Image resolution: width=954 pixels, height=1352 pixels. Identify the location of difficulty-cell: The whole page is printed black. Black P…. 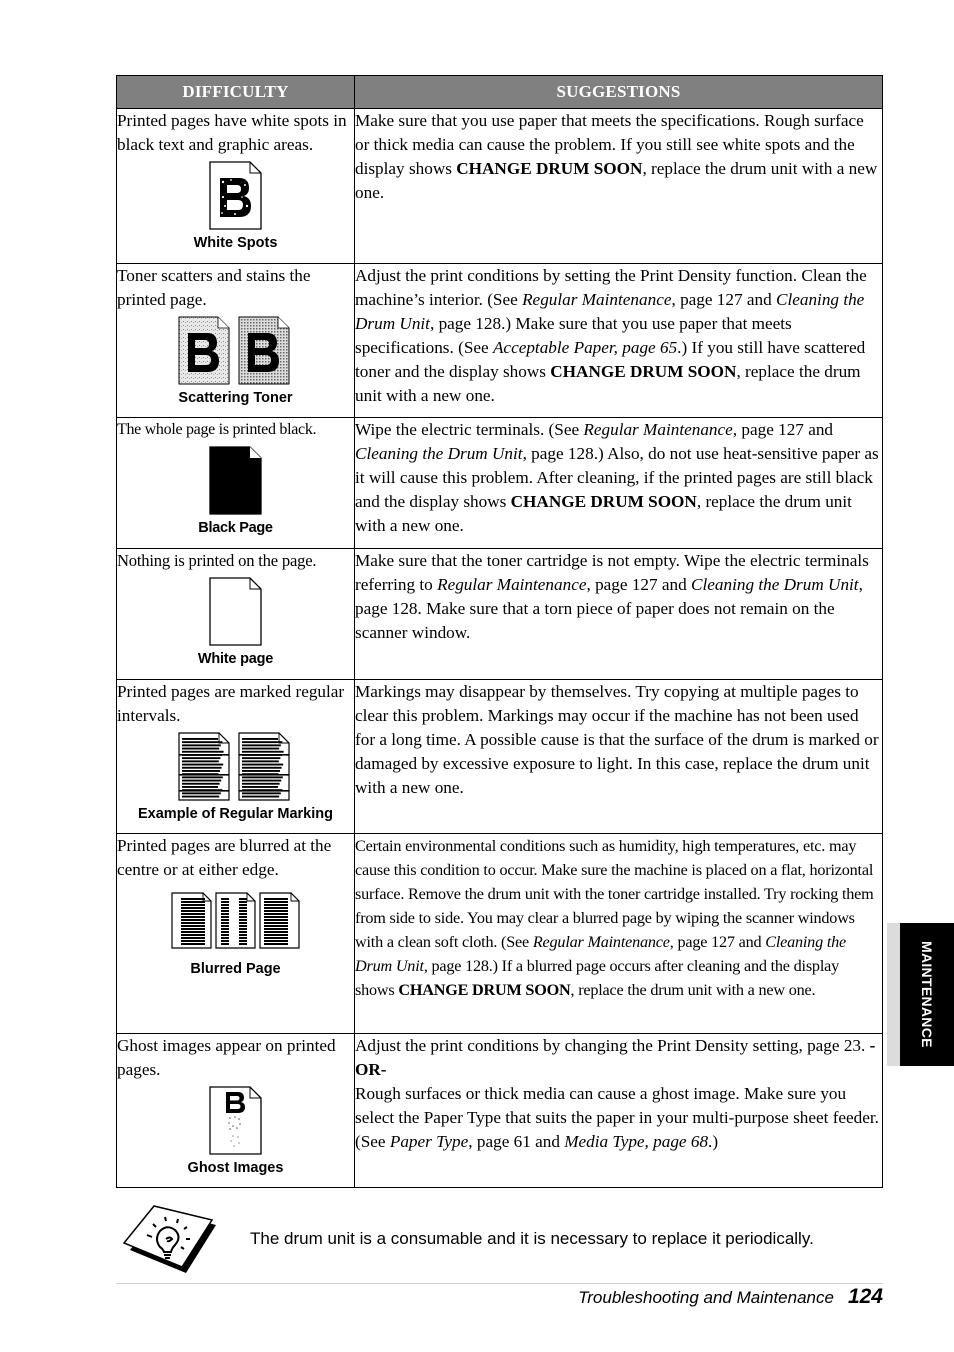
(235, 483).